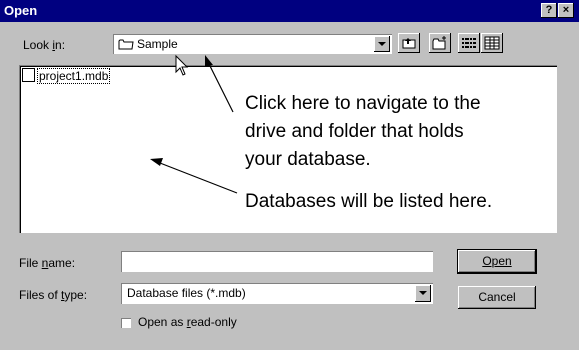 The height and width of the screenshot is (350, 579). Describe the element at coordinates (354, 131) in the screenshot. I see `navigate-annotation-line: drive and folder that holds` at that location.